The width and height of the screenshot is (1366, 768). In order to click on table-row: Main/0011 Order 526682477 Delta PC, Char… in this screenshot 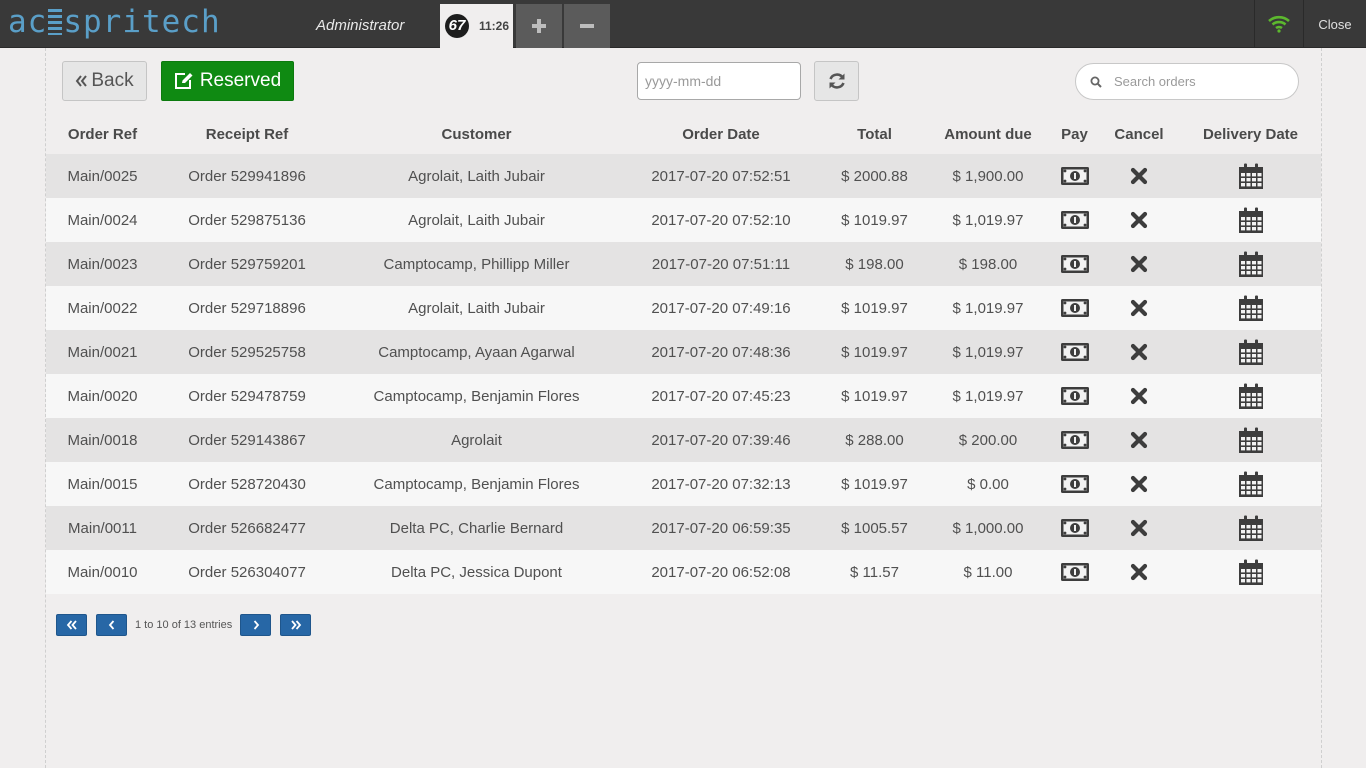, I will do `click(683, 528)`.